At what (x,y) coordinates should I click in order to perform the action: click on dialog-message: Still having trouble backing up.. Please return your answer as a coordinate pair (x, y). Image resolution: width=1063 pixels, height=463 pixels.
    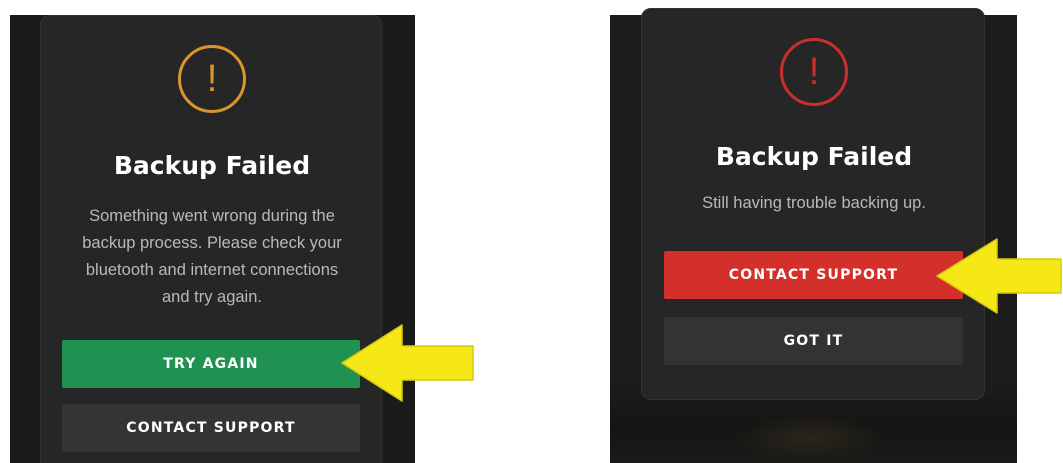
    Looking at the image, I should click on (814, 203).